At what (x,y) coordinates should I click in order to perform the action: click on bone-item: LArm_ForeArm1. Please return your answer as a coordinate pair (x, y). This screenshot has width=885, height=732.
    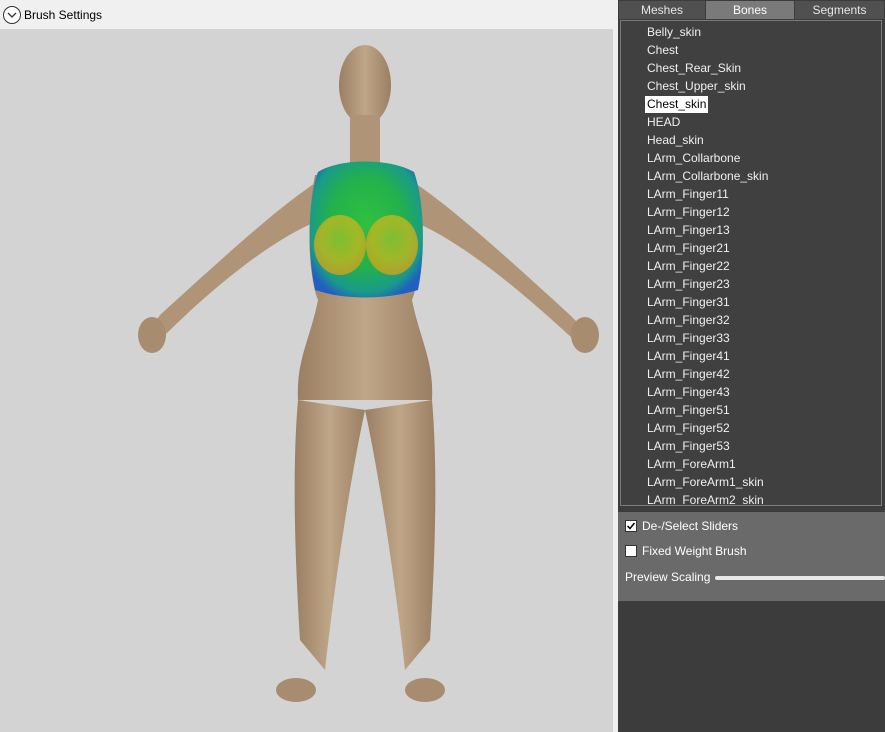
    Looking at the image, I should click on (691, 464).